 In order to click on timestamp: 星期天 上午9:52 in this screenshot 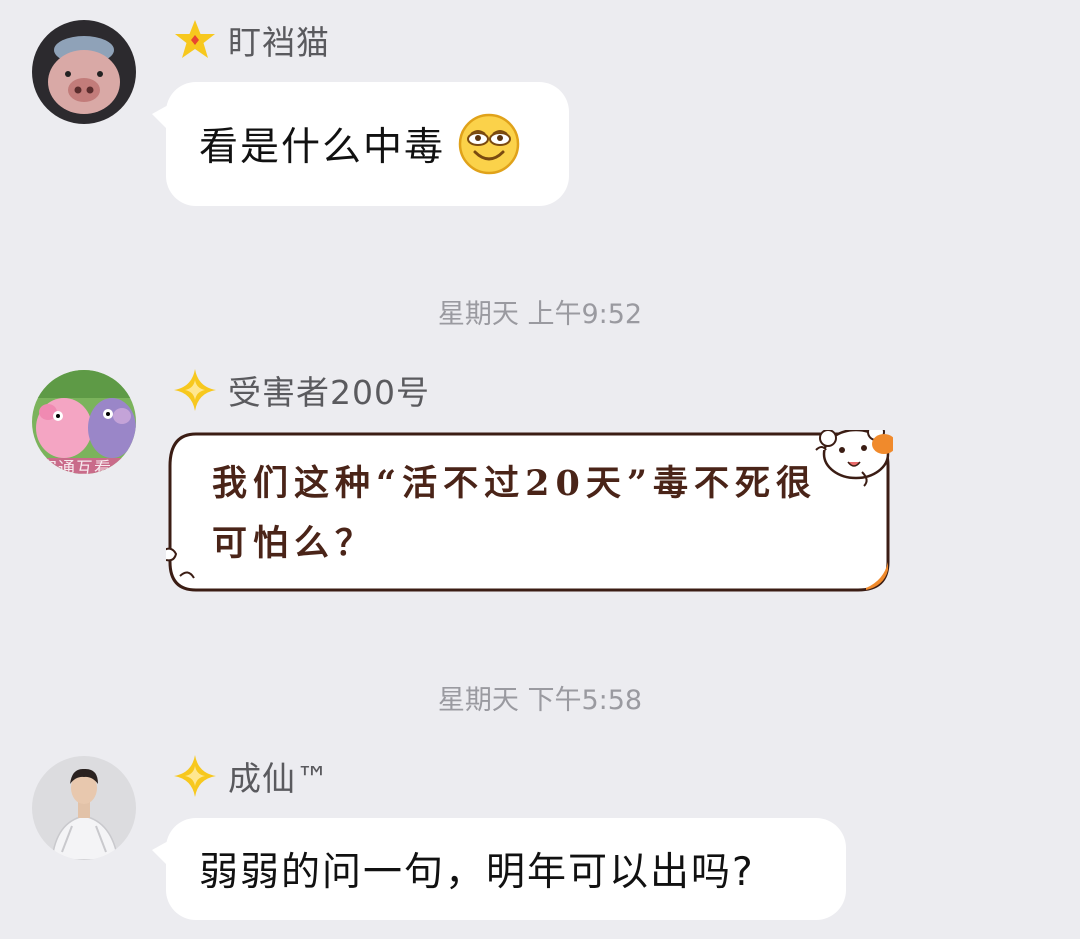, I will do `click(540, 314)`.